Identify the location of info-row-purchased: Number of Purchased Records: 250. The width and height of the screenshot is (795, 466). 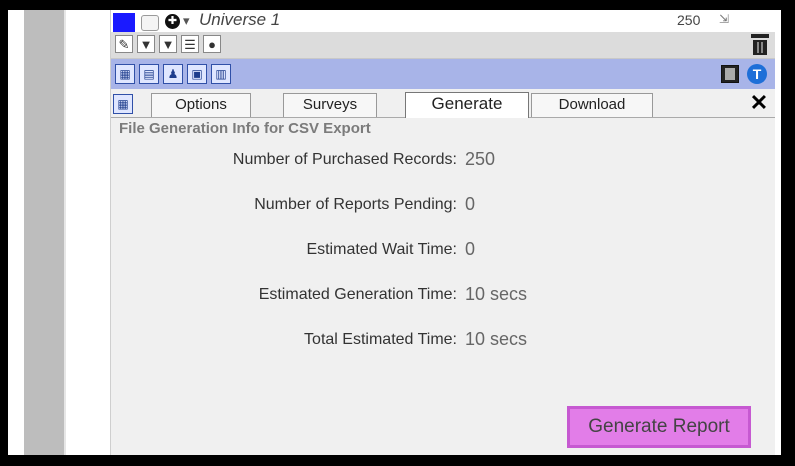
(443, 161).